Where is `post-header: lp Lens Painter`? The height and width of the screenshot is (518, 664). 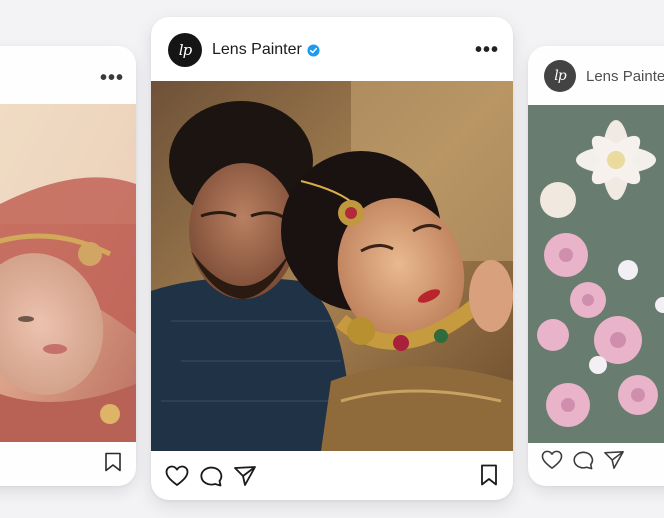
post-header: lp Lens Painter is located at coordinates (596, 76).